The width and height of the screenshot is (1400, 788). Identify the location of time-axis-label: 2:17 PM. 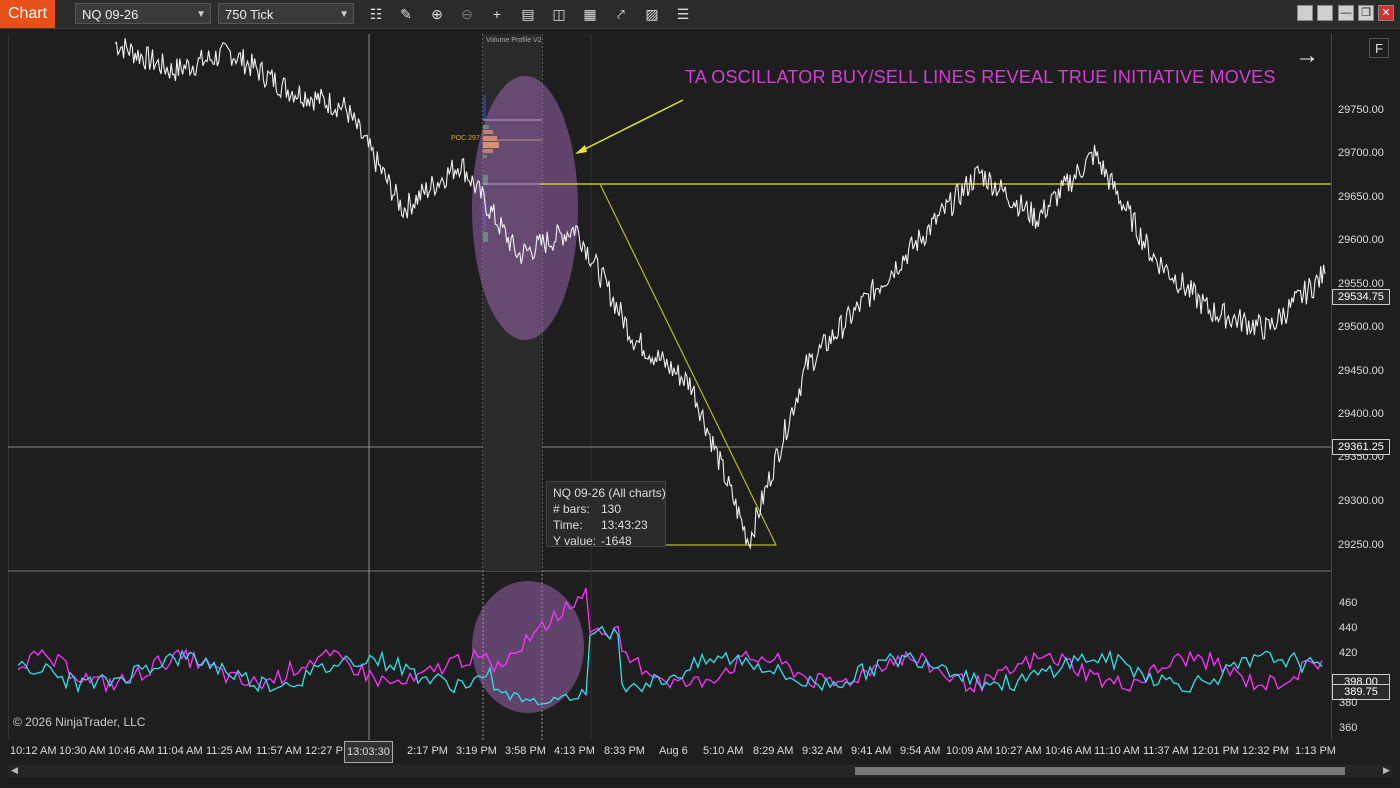
(427, 751).